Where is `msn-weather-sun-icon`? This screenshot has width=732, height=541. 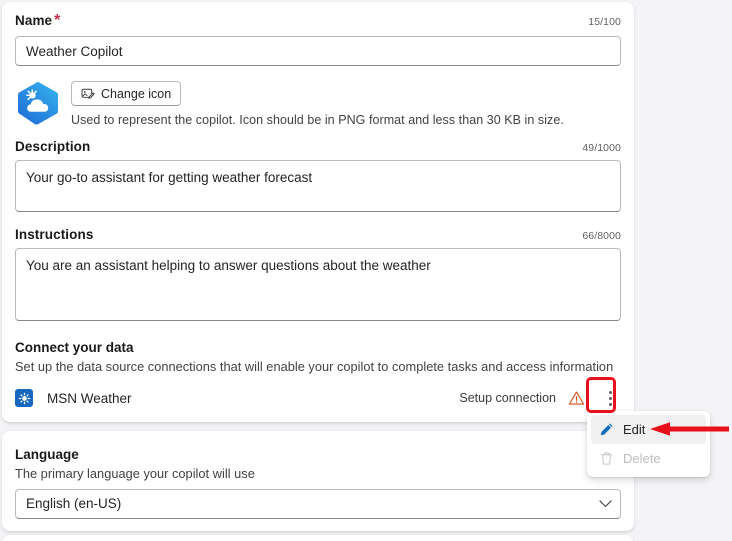
msn-weather-sun-icon is located at coordinates (24, 398).